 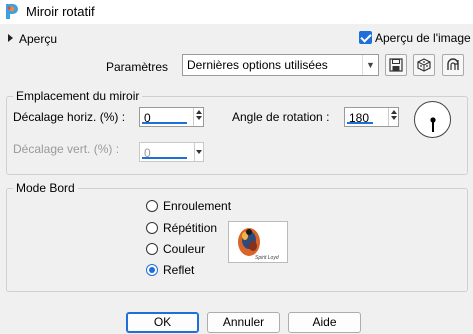 I want to click on preset-value: Dernières options utilisées, so click(x=257, y=65).